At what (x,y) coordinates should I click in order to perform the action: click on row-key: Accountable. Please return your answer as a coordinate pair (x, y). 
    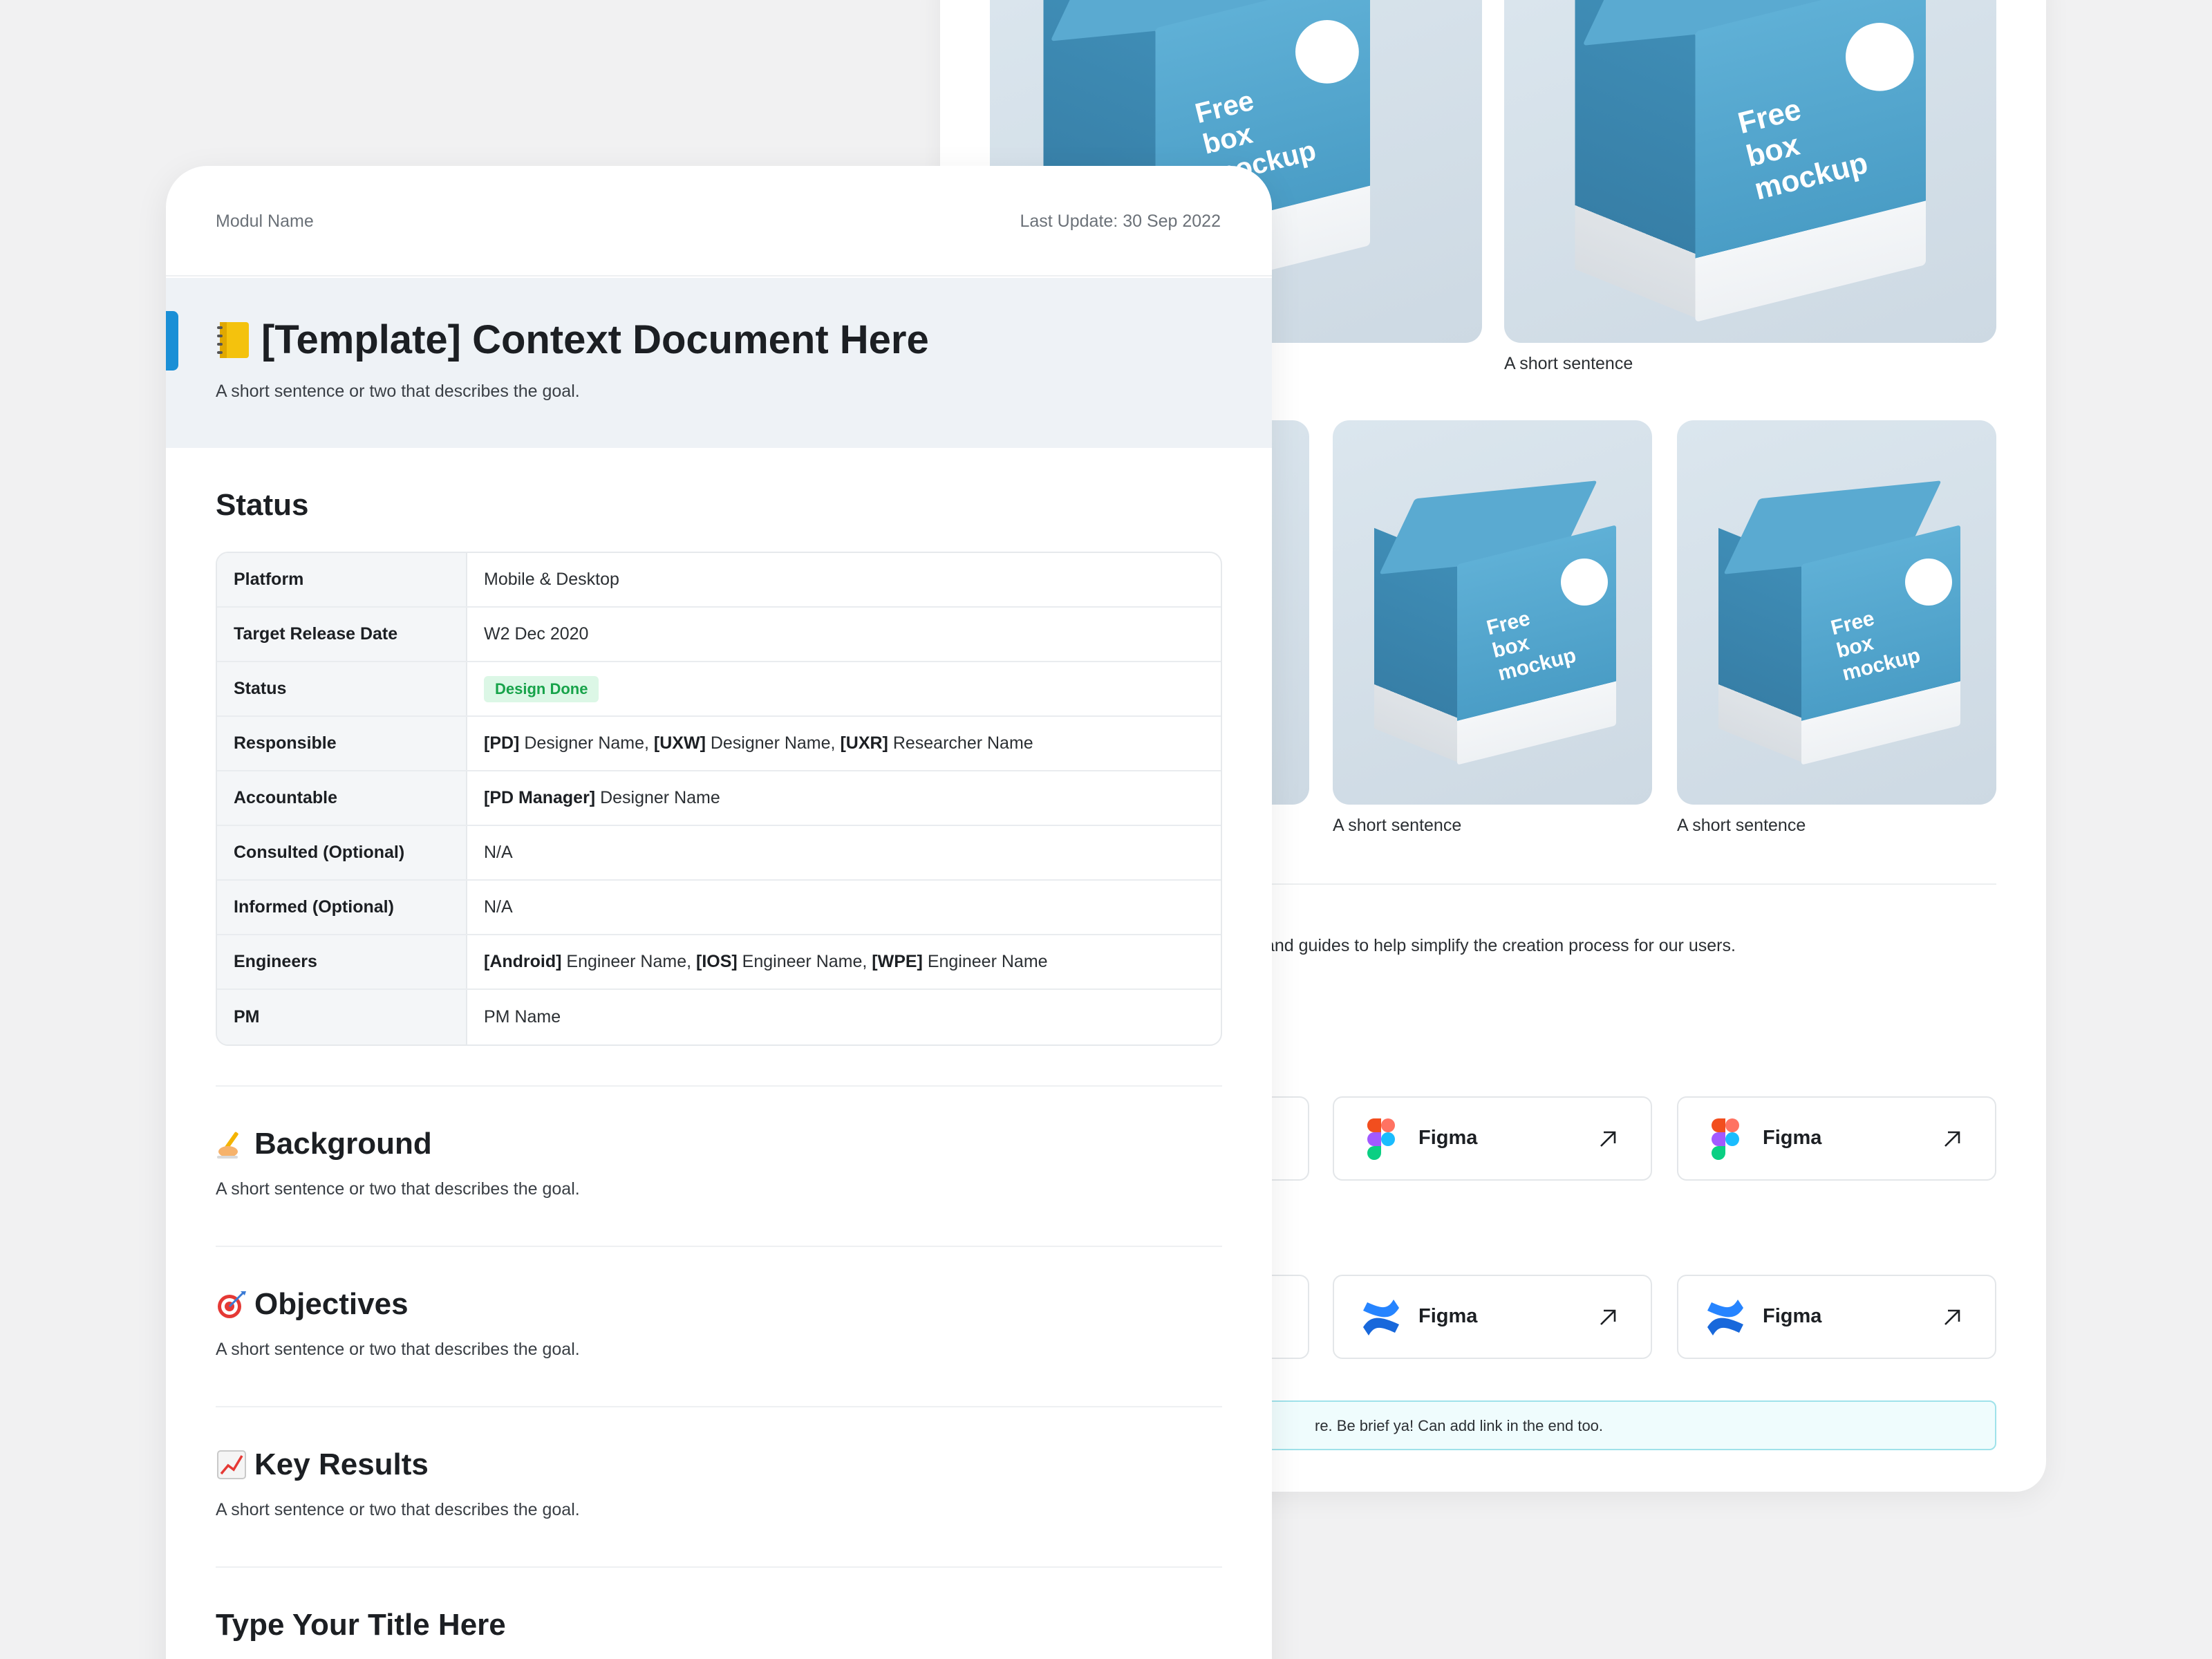
    Looking at the image, I should click on (342, 798).